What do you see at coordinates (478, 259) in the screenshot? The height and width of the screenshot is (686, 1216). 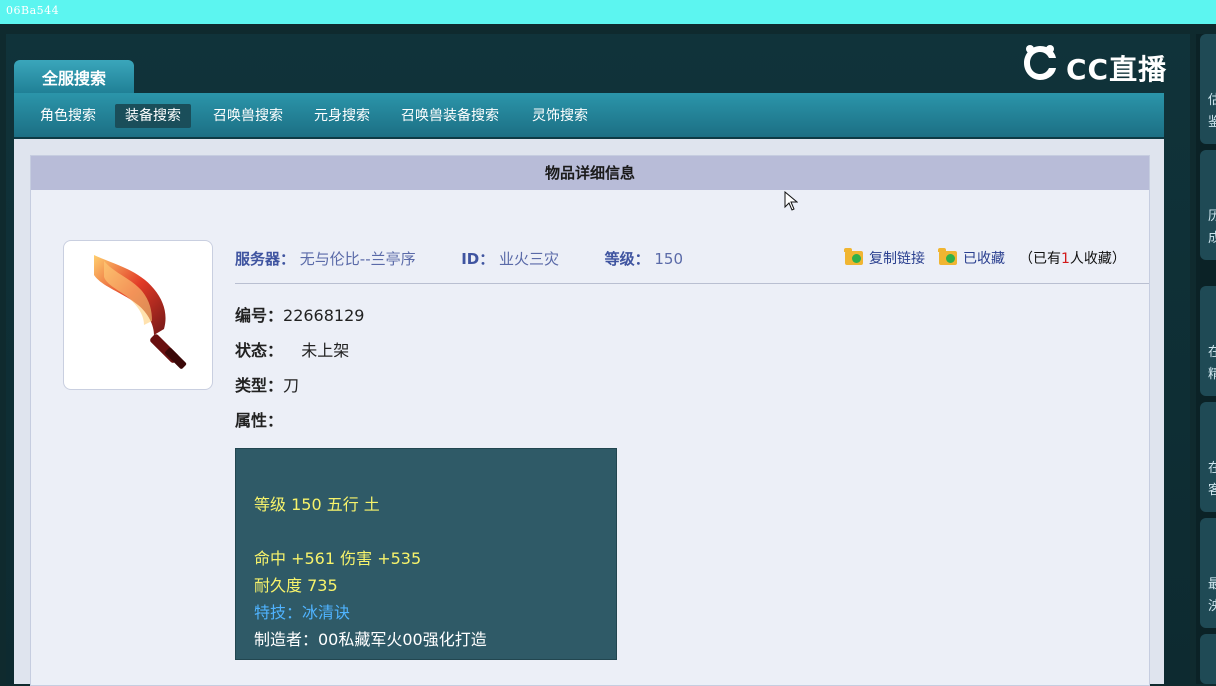 I see `id-label: ID：` at bounding box center [478, 259].